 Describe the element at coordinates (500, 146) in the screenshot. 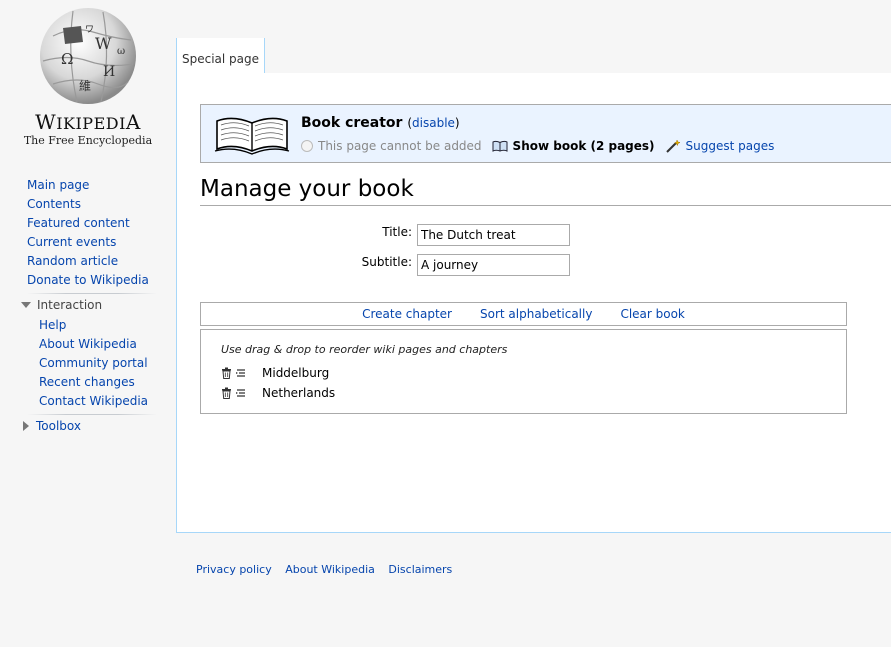

I see `show-book-icon` at that location.